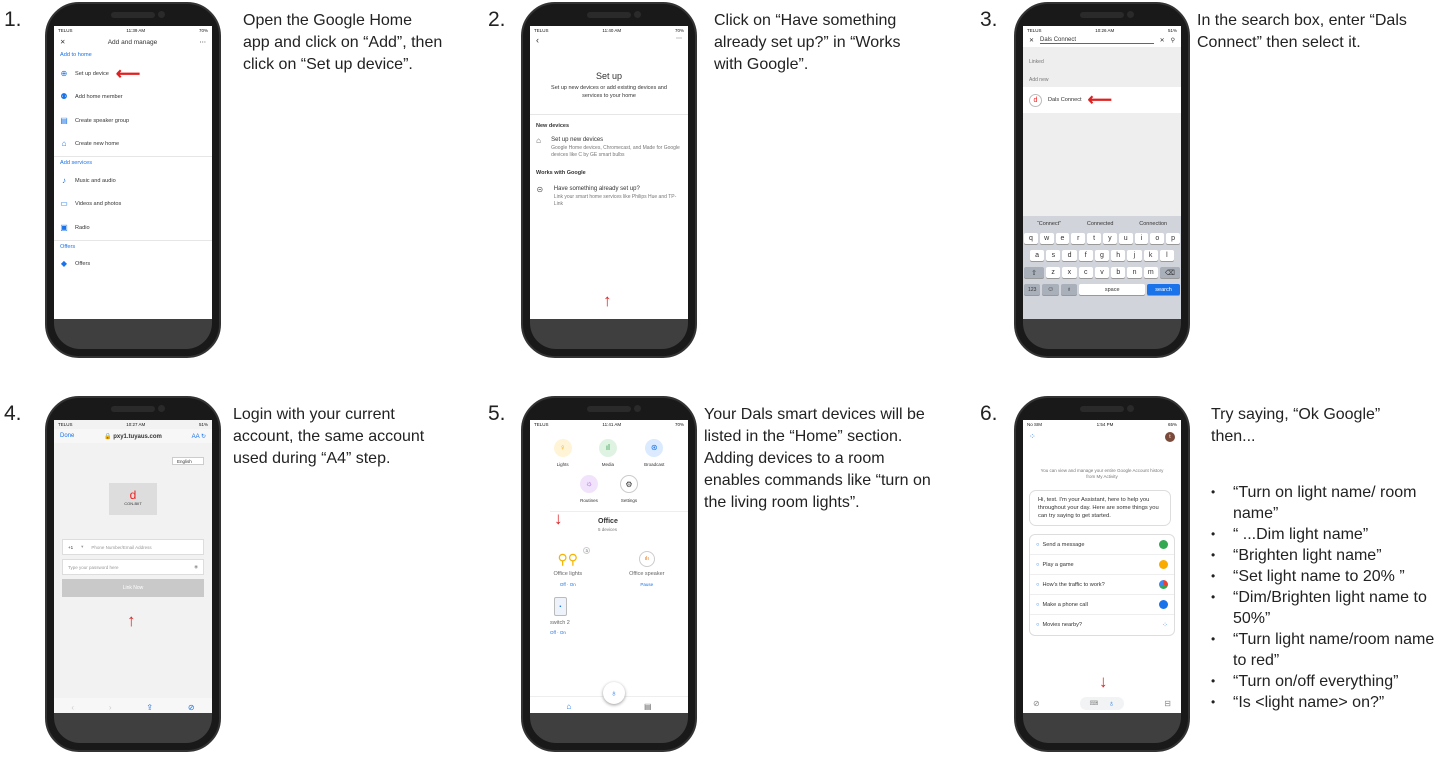 This screenshot has width=1450, height=757. What do you see at coordinates (133, 162) in the screenshot?
I see `section-add-services: Add services` at bounding box center [133, 162].